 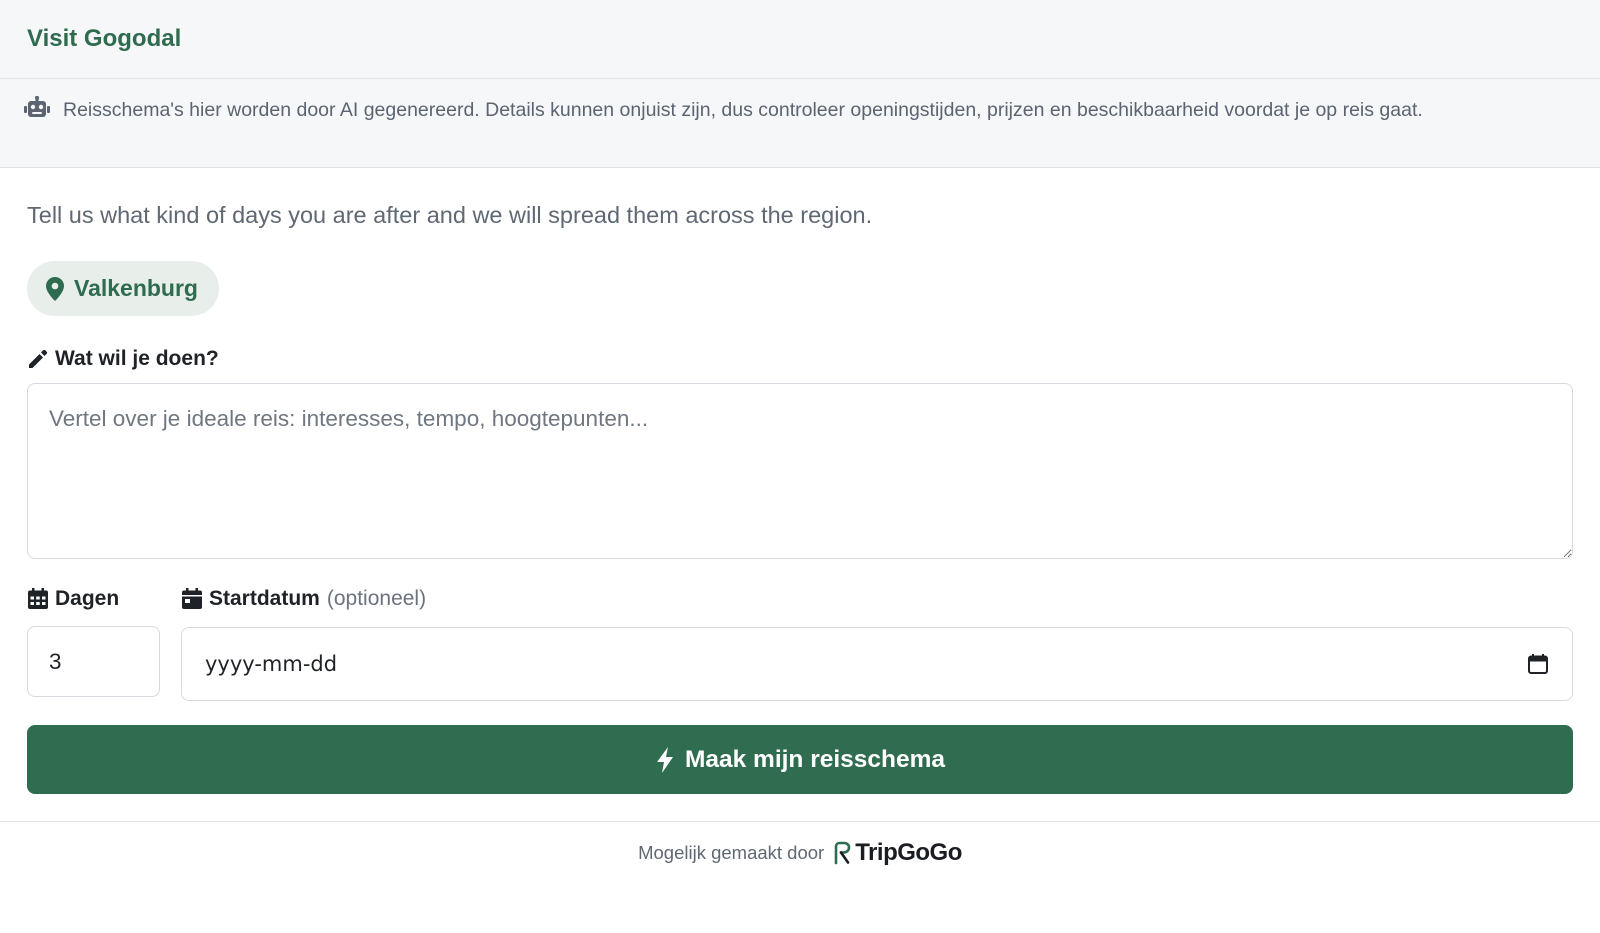 What do you see at coordinates (1538, 664) in the screenshot?
I see `calendar-picker-icon` at bounding box center [1538, 664].